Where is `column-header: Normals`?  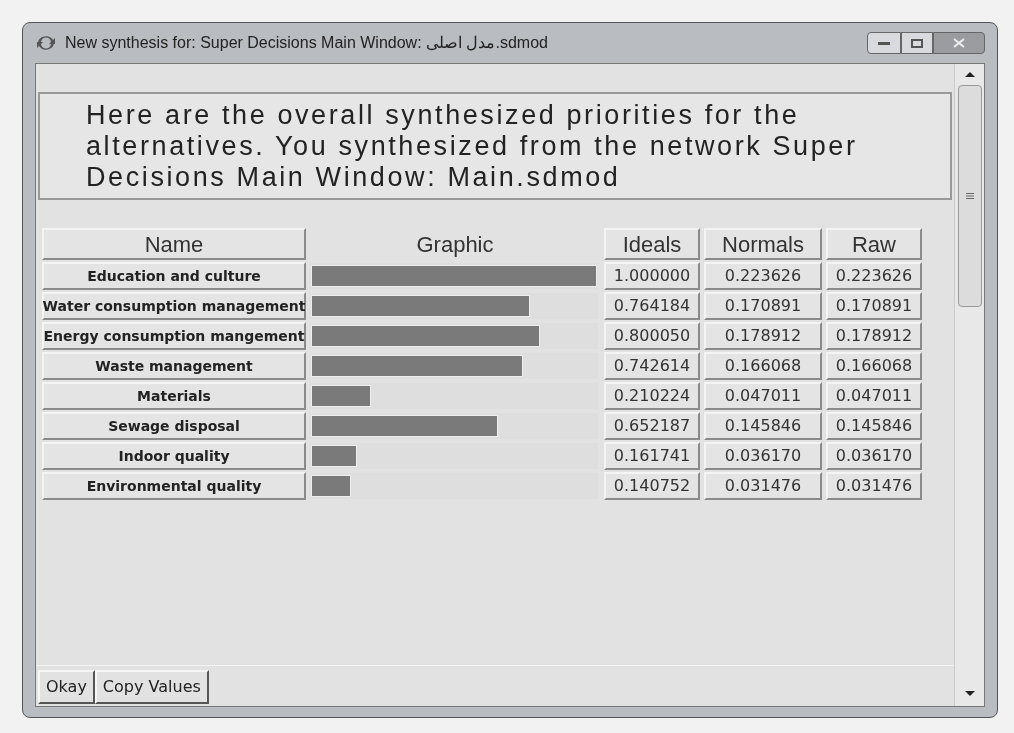
column-header: Normals is located at coordinates (763, 244).